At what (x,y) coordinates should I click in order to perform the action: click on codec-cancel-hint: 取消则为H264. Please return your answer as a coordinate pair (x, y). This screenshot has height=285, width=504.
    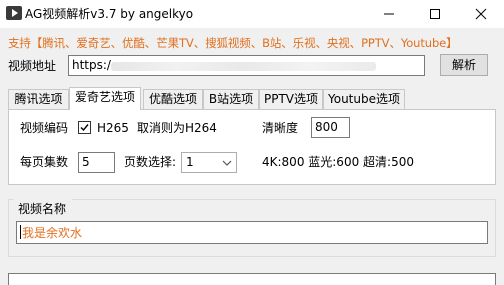
    Looking at the image, I should click on (177, 128).